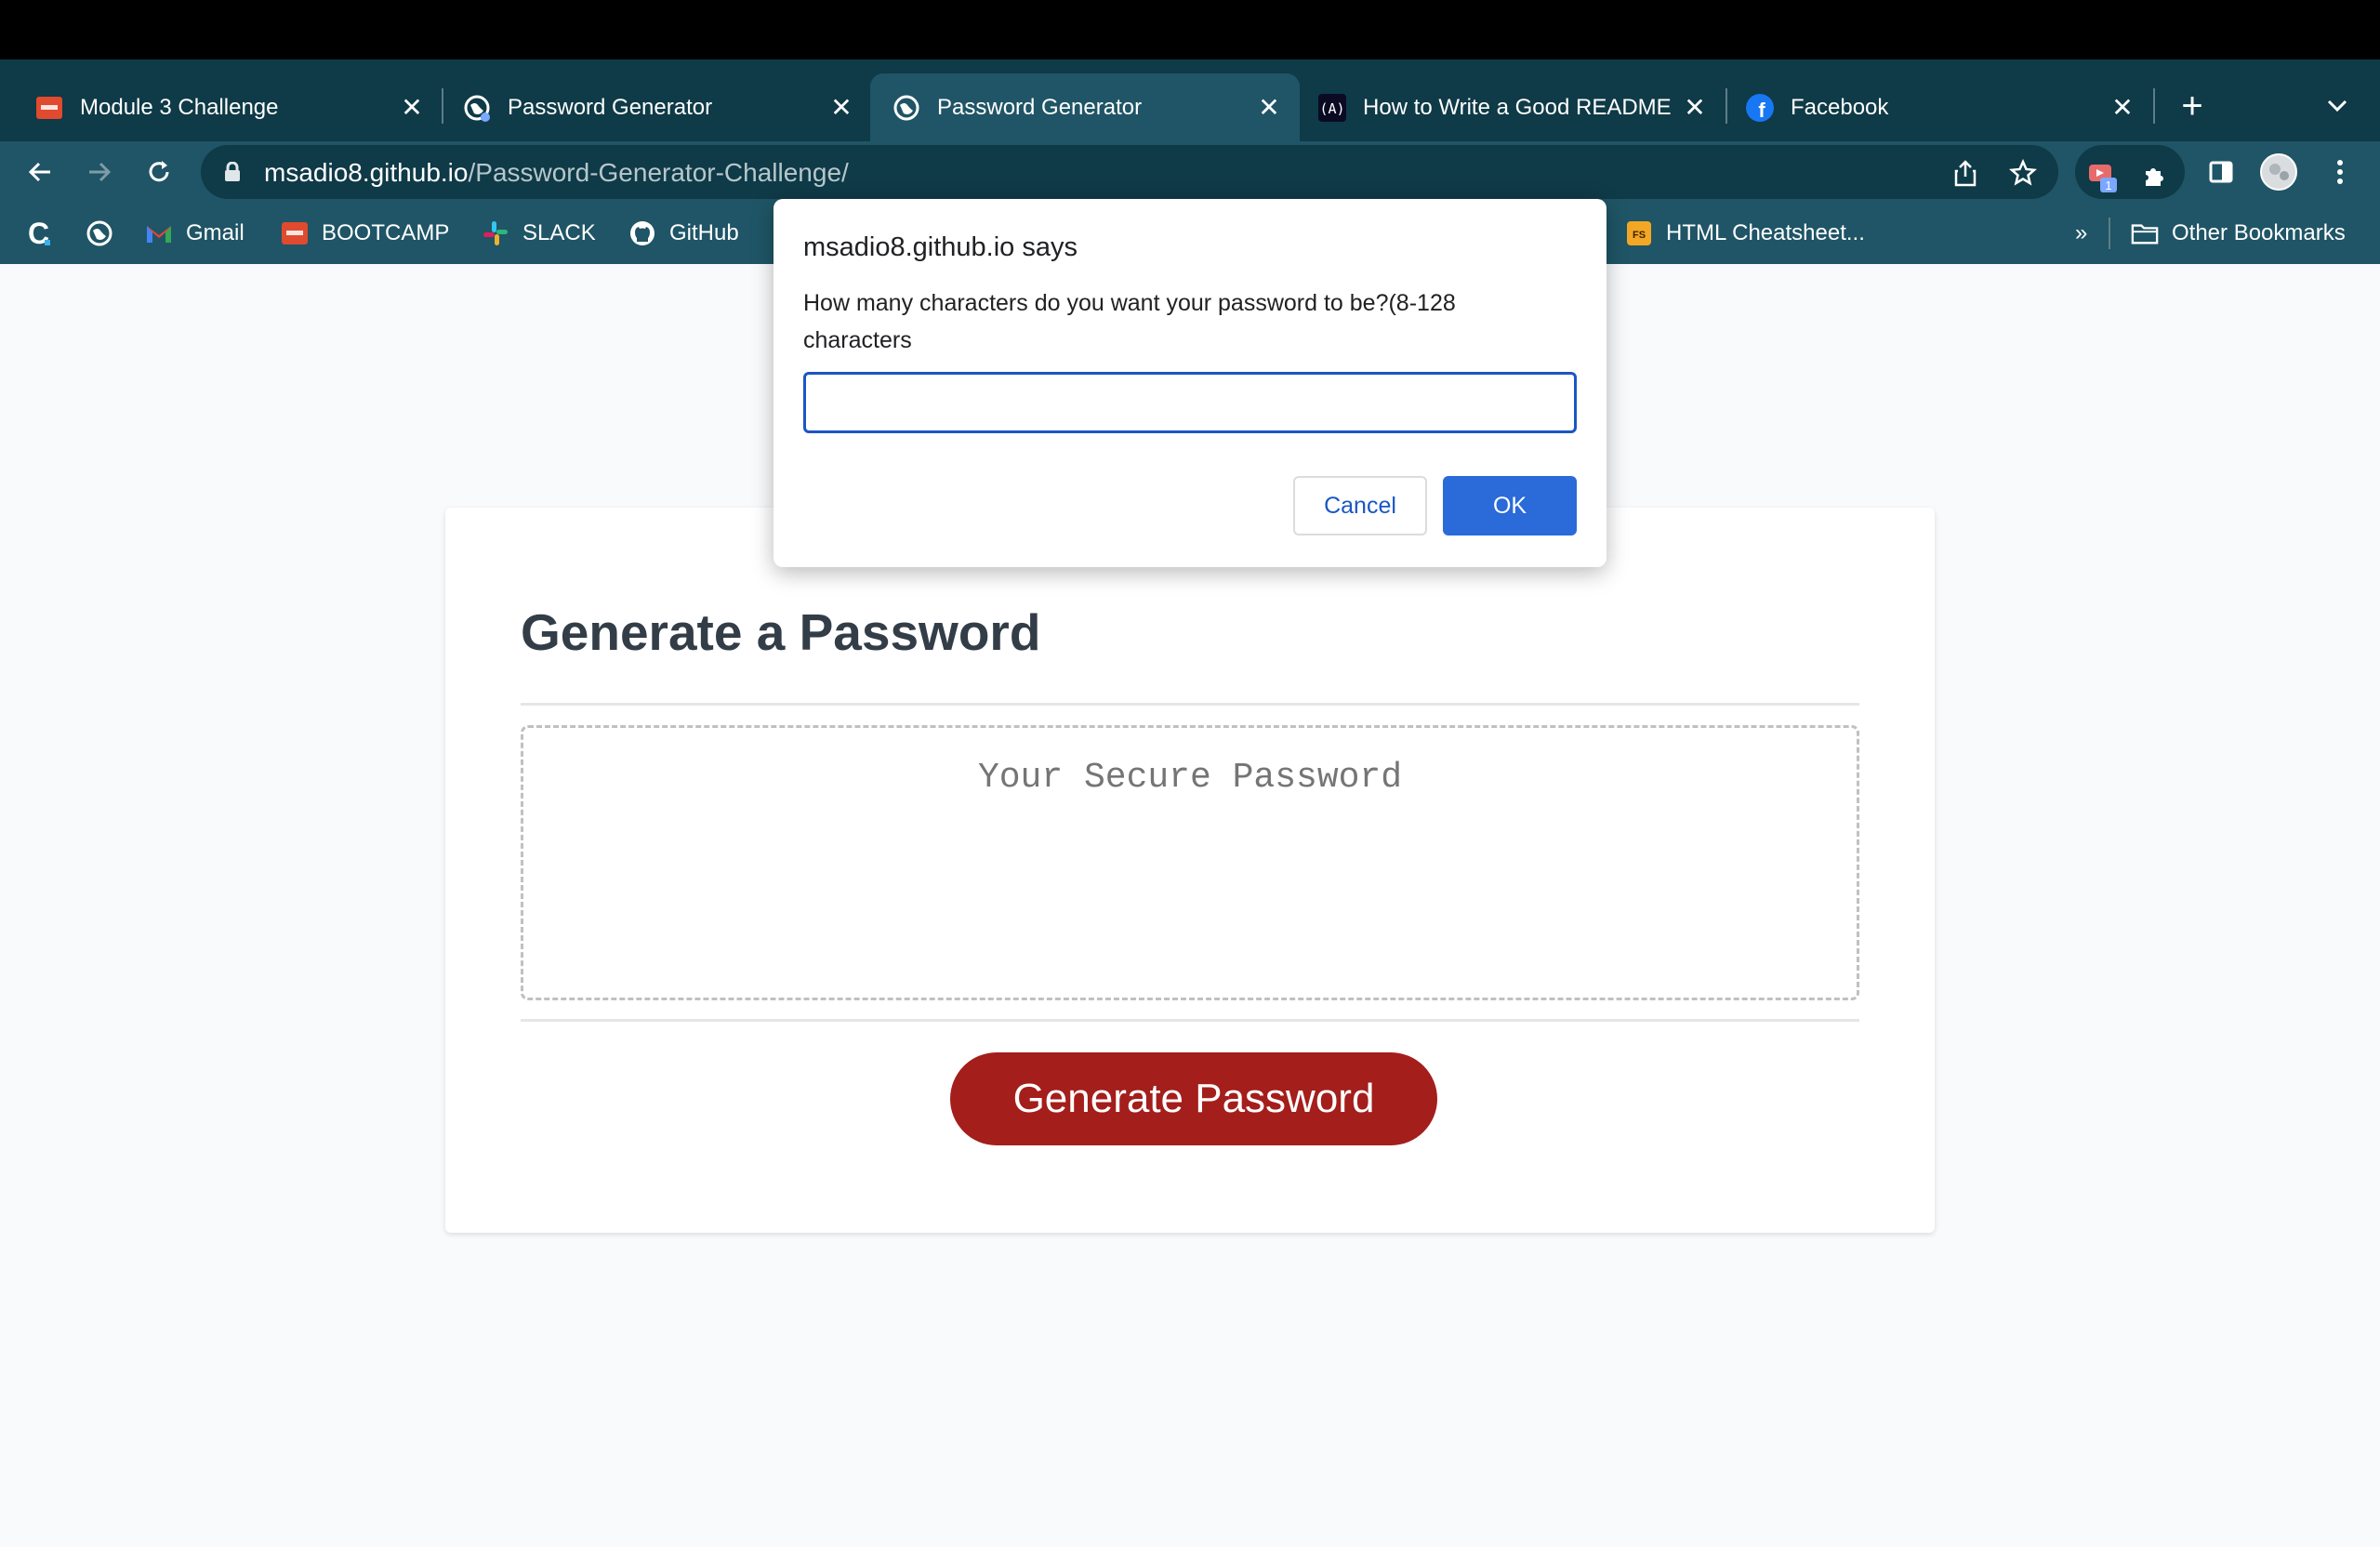 The width and height of the screenshot is (2380, 1547). I want to click on profile-avatar, so click(2278, 172).